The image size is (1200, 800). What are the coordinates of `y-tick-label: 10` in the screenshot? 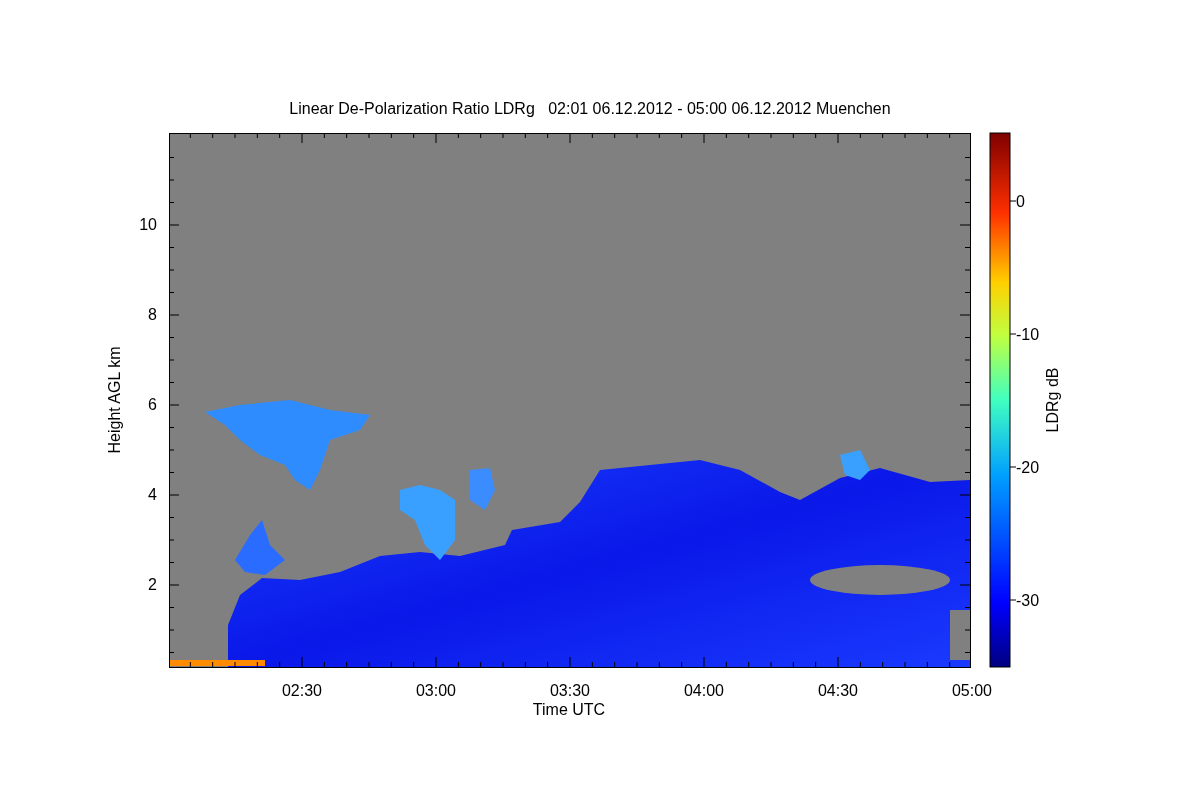 It's located at (148, 224).